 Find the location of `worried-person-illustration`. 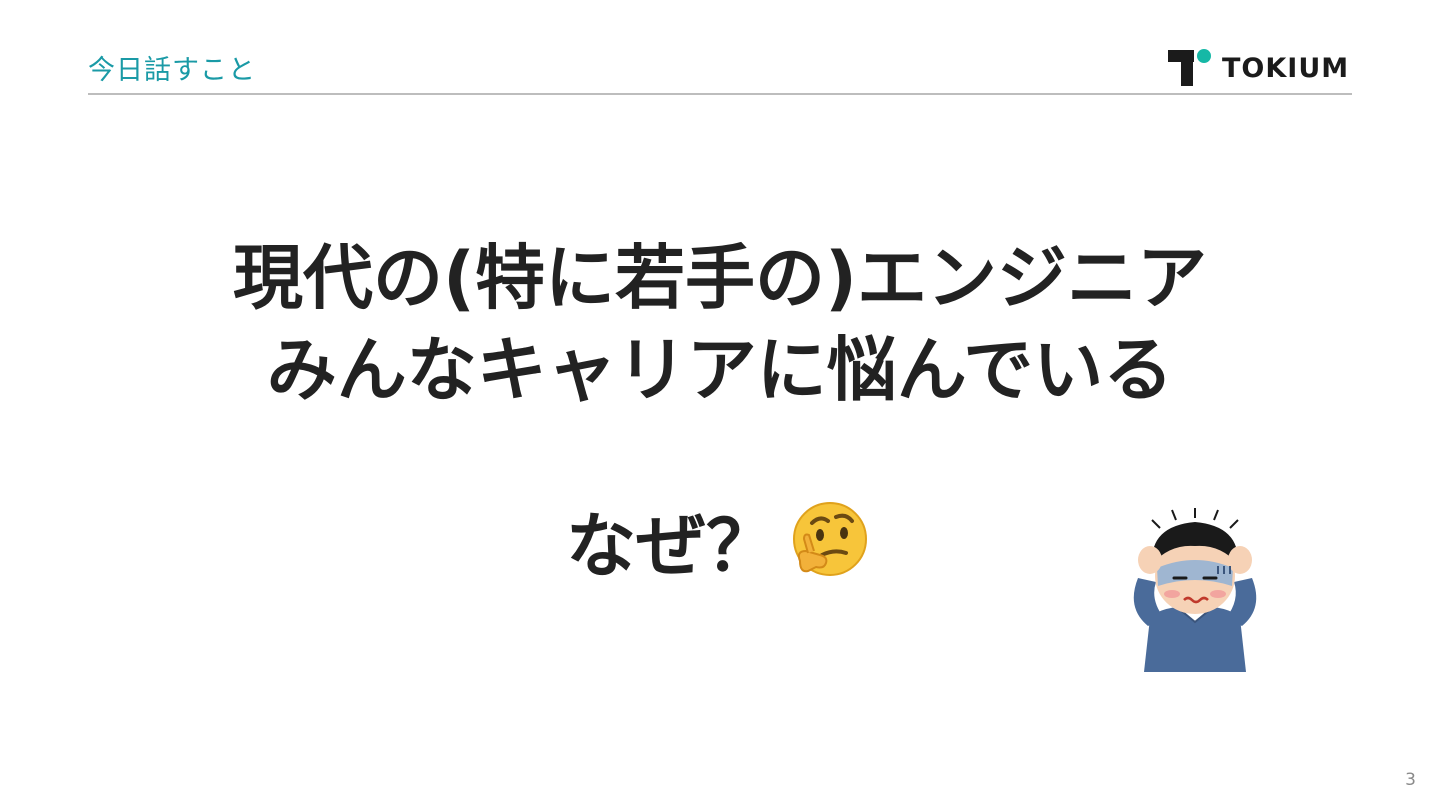

worried-person-illustration is located at coordinates (1195, 590).